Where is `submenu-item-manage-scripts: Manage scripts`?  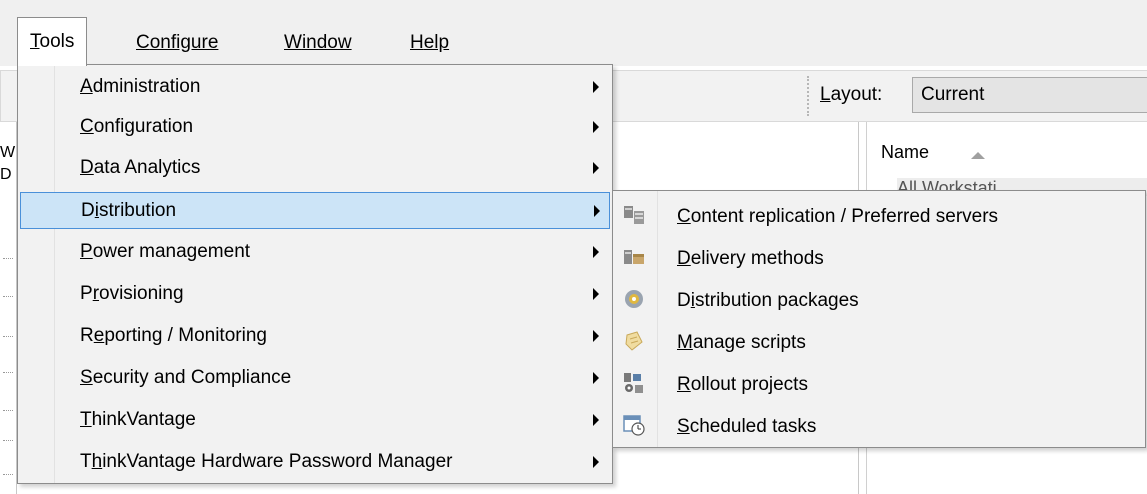 submenu-item-manage-scripts: Manage scripts is located at coordinates (879, 341).